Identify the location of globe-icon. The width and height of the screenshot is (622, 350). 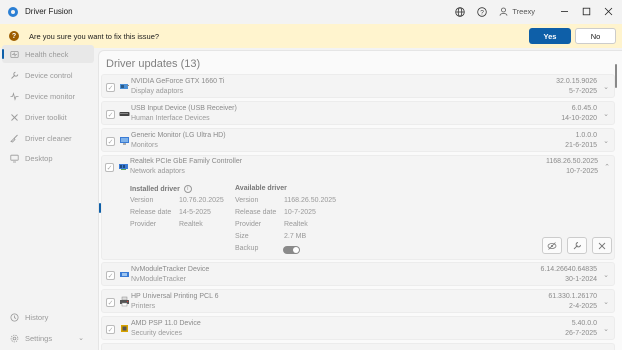
(460, 11).